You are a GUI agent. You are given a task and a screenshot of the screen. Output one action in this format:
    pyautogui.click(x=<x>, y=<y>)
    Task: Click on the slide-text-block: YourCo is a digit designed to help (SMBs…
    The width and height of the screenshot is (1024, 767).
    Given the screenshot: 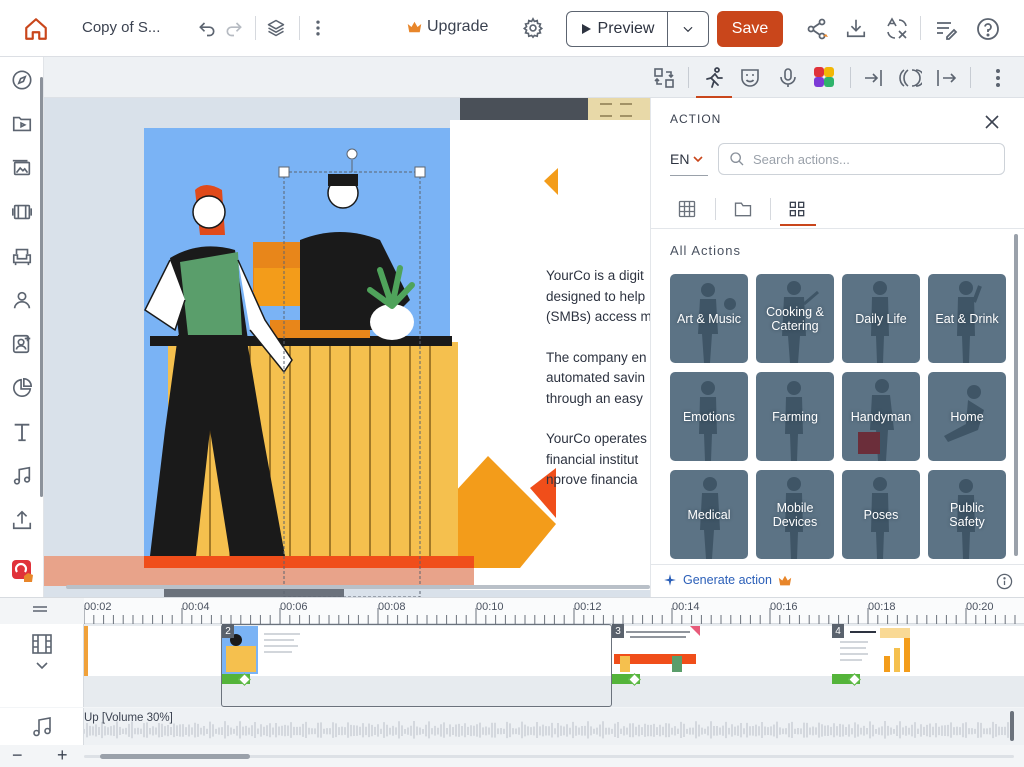 What is the action you would take?
    pyautogui.click(x=598, y=388)
    